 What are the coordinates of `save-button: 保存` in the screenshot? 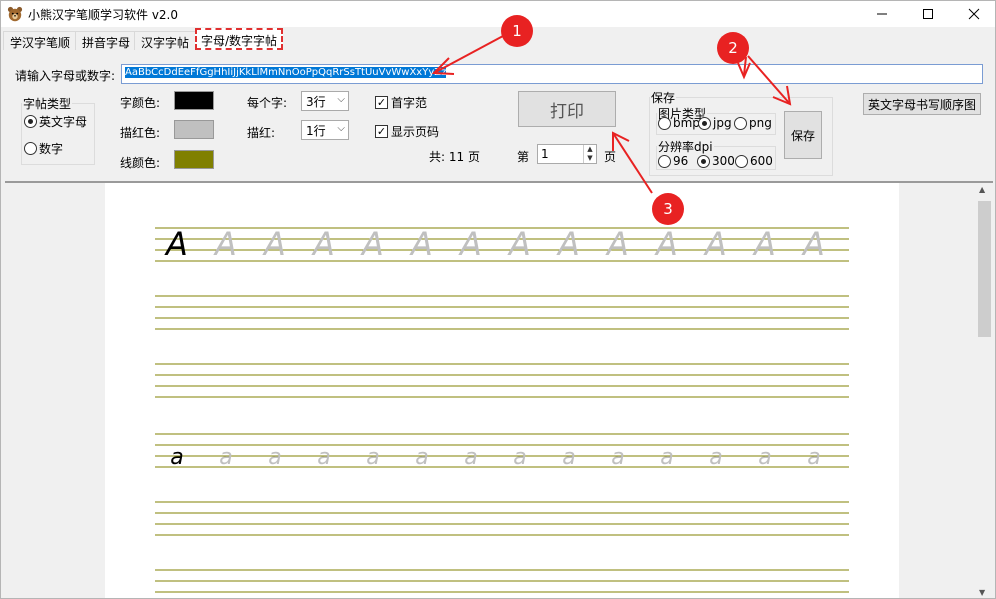 It's located at (803, 135).